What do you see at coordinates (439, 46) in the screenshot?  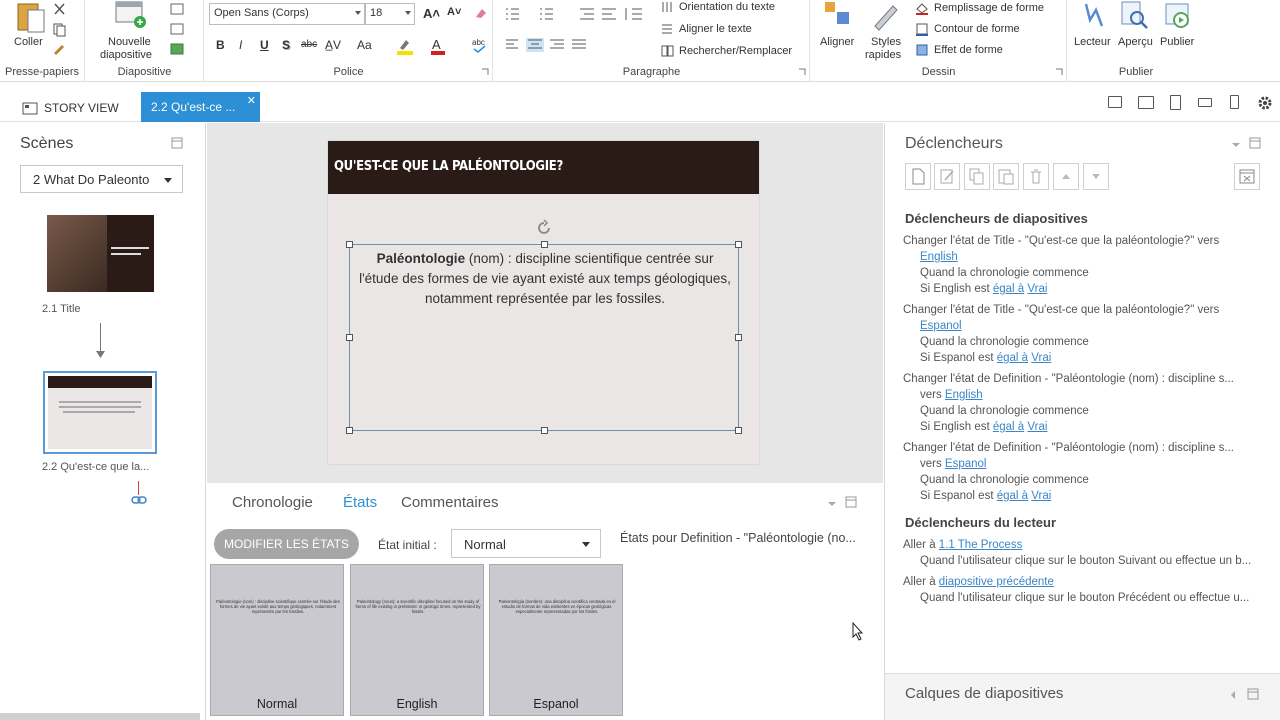 I see `font-color-icon: A` at bounding box center [439, 46].